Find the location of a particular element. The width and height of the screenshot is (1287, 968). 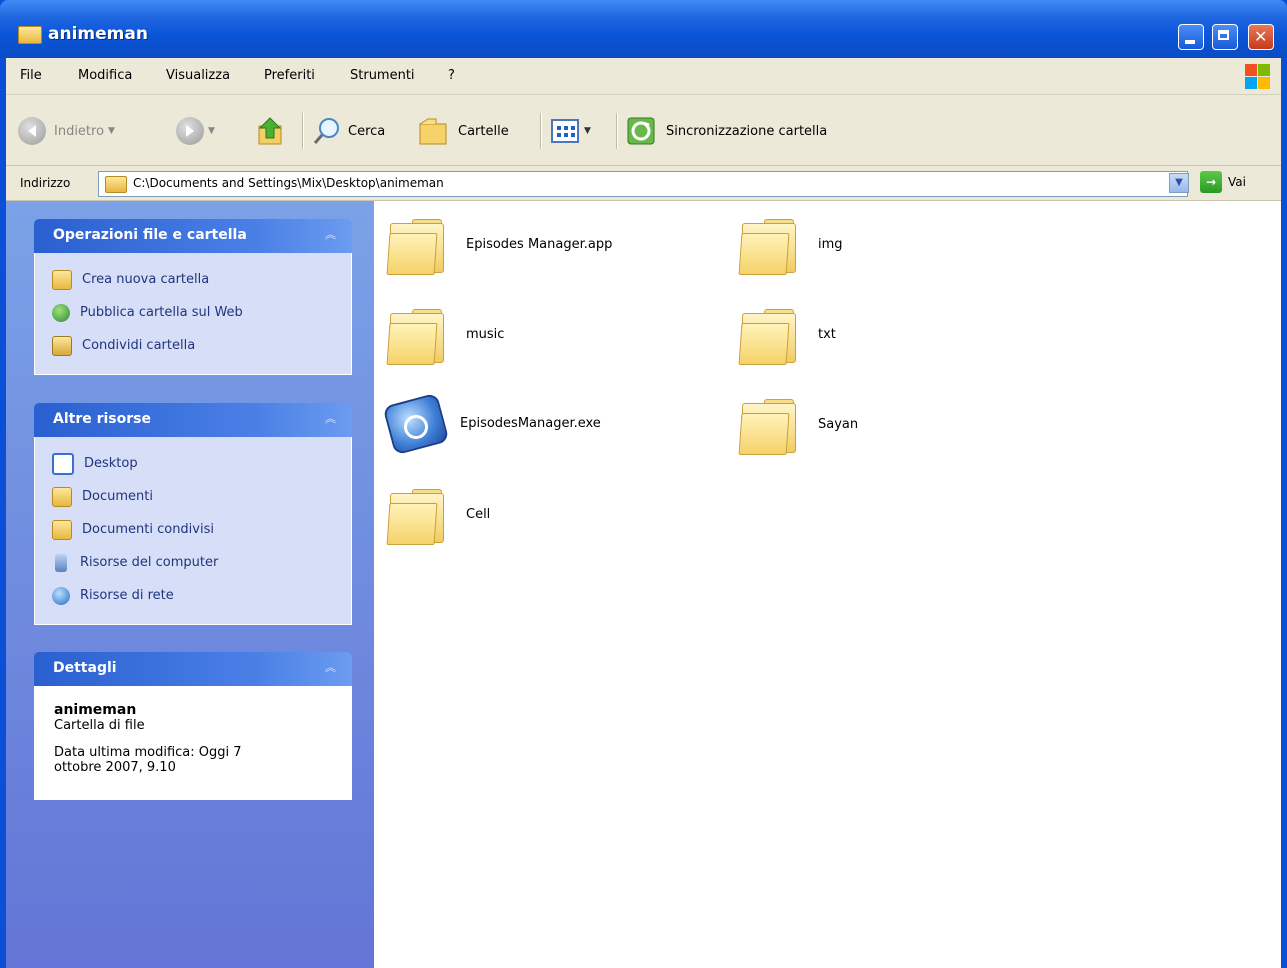

folders-button: Cartelle is located at coordinates (463, 131).